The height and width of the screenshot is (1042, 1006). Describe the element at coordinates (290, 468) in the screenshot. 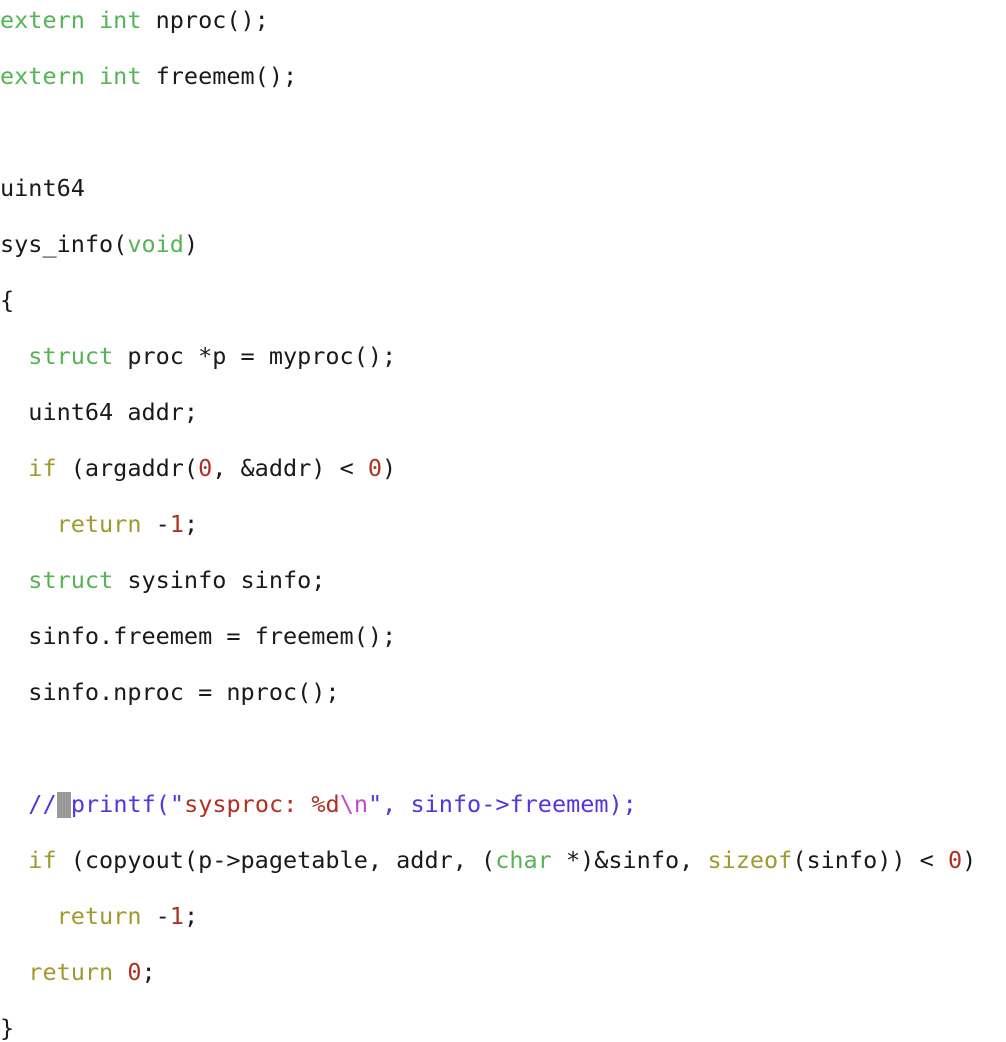

I see `code-token-plain: , &addr) <` at that location.